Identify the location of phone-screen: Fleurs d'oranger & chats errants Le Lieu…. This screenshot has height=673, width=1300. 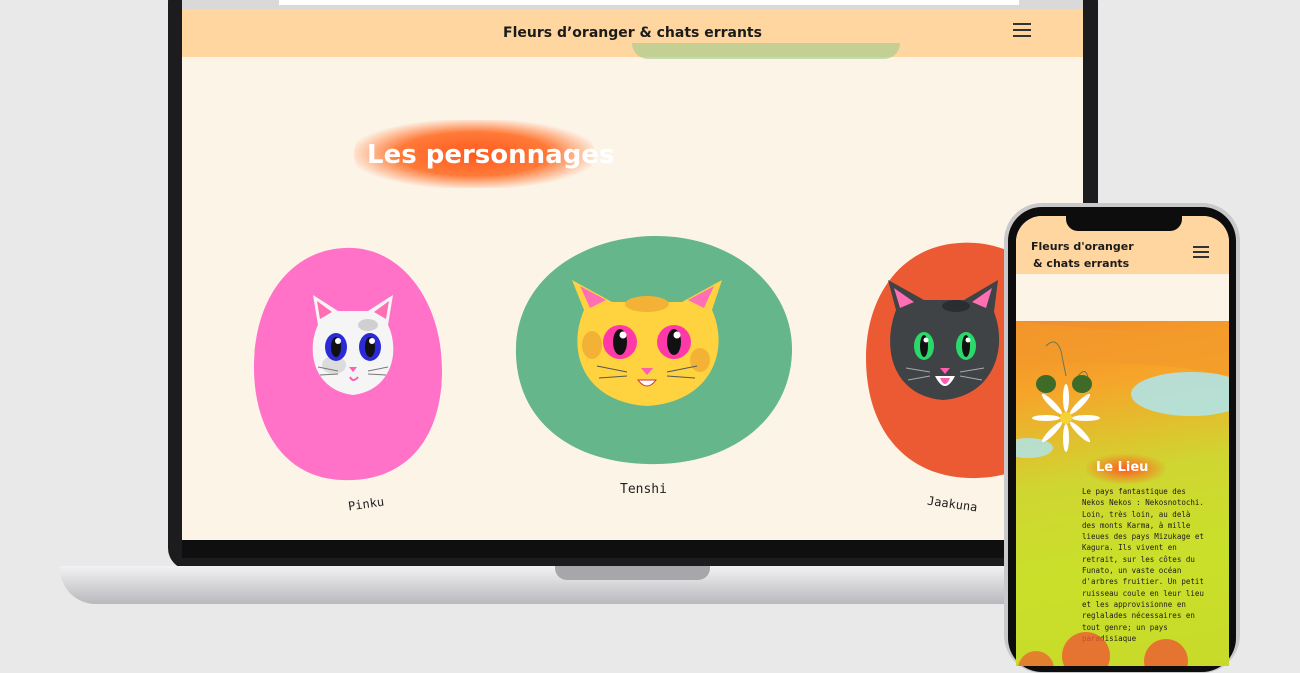
(1122, 441).